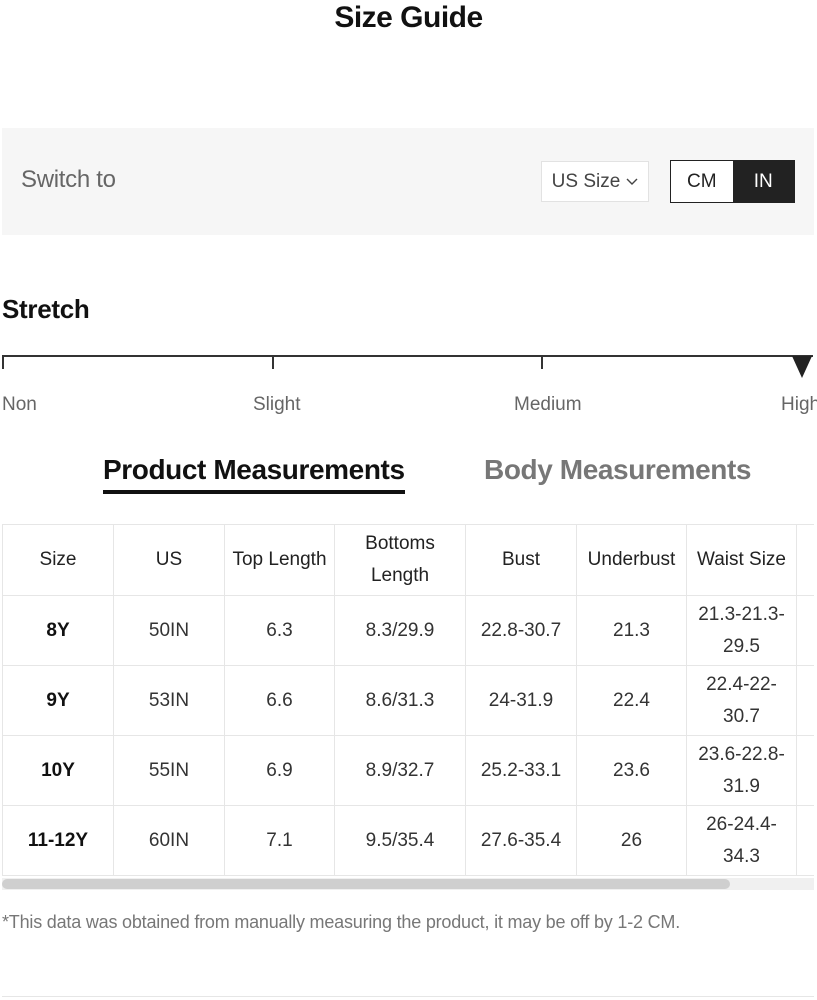 The image size is (817, 1000). What do you see at coordinates (273, 362) in the screenshot?
I see `stretch-tick-slight` at bounding box center [273, 362].